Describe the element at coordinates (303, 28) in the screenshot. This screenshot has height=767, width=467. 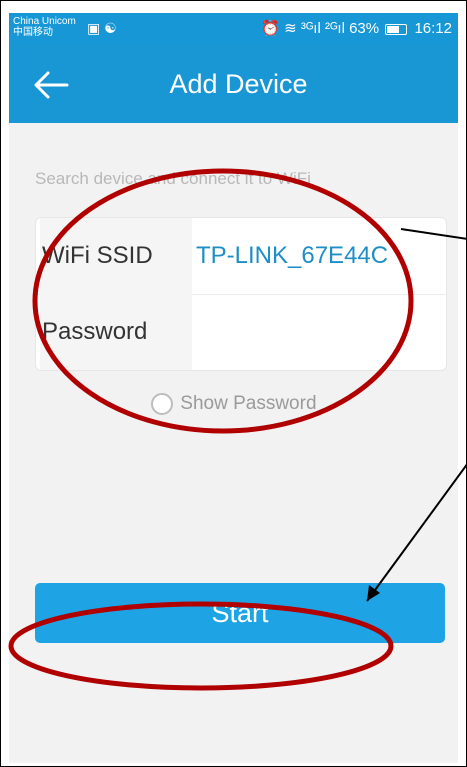
I see `signal-icons: ⏰ ≋ ³ᴳıl ²ᴳıl` at that location.